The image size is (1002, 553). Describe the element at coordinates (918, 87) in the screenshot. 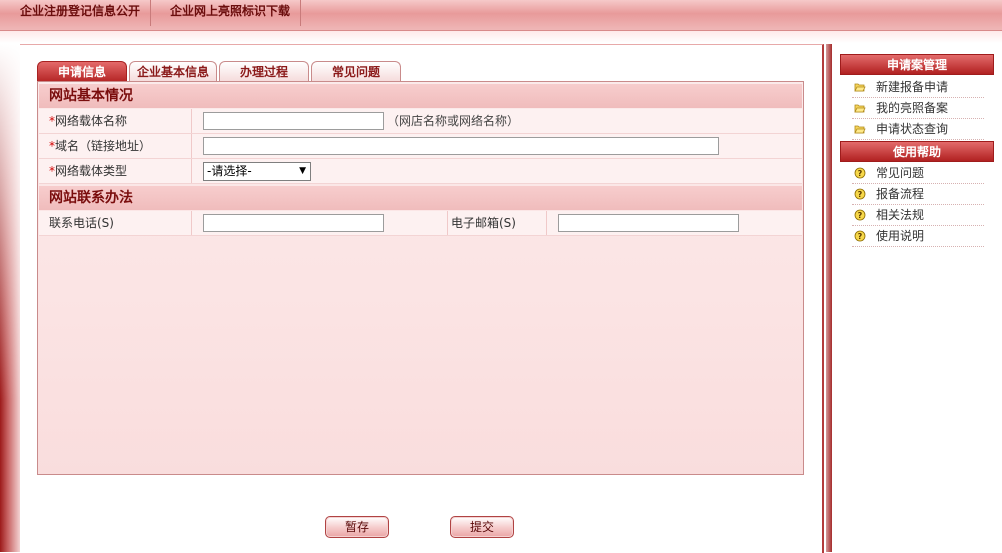

I see `sidebar-item-new-application: 新建报备申请` at that location.